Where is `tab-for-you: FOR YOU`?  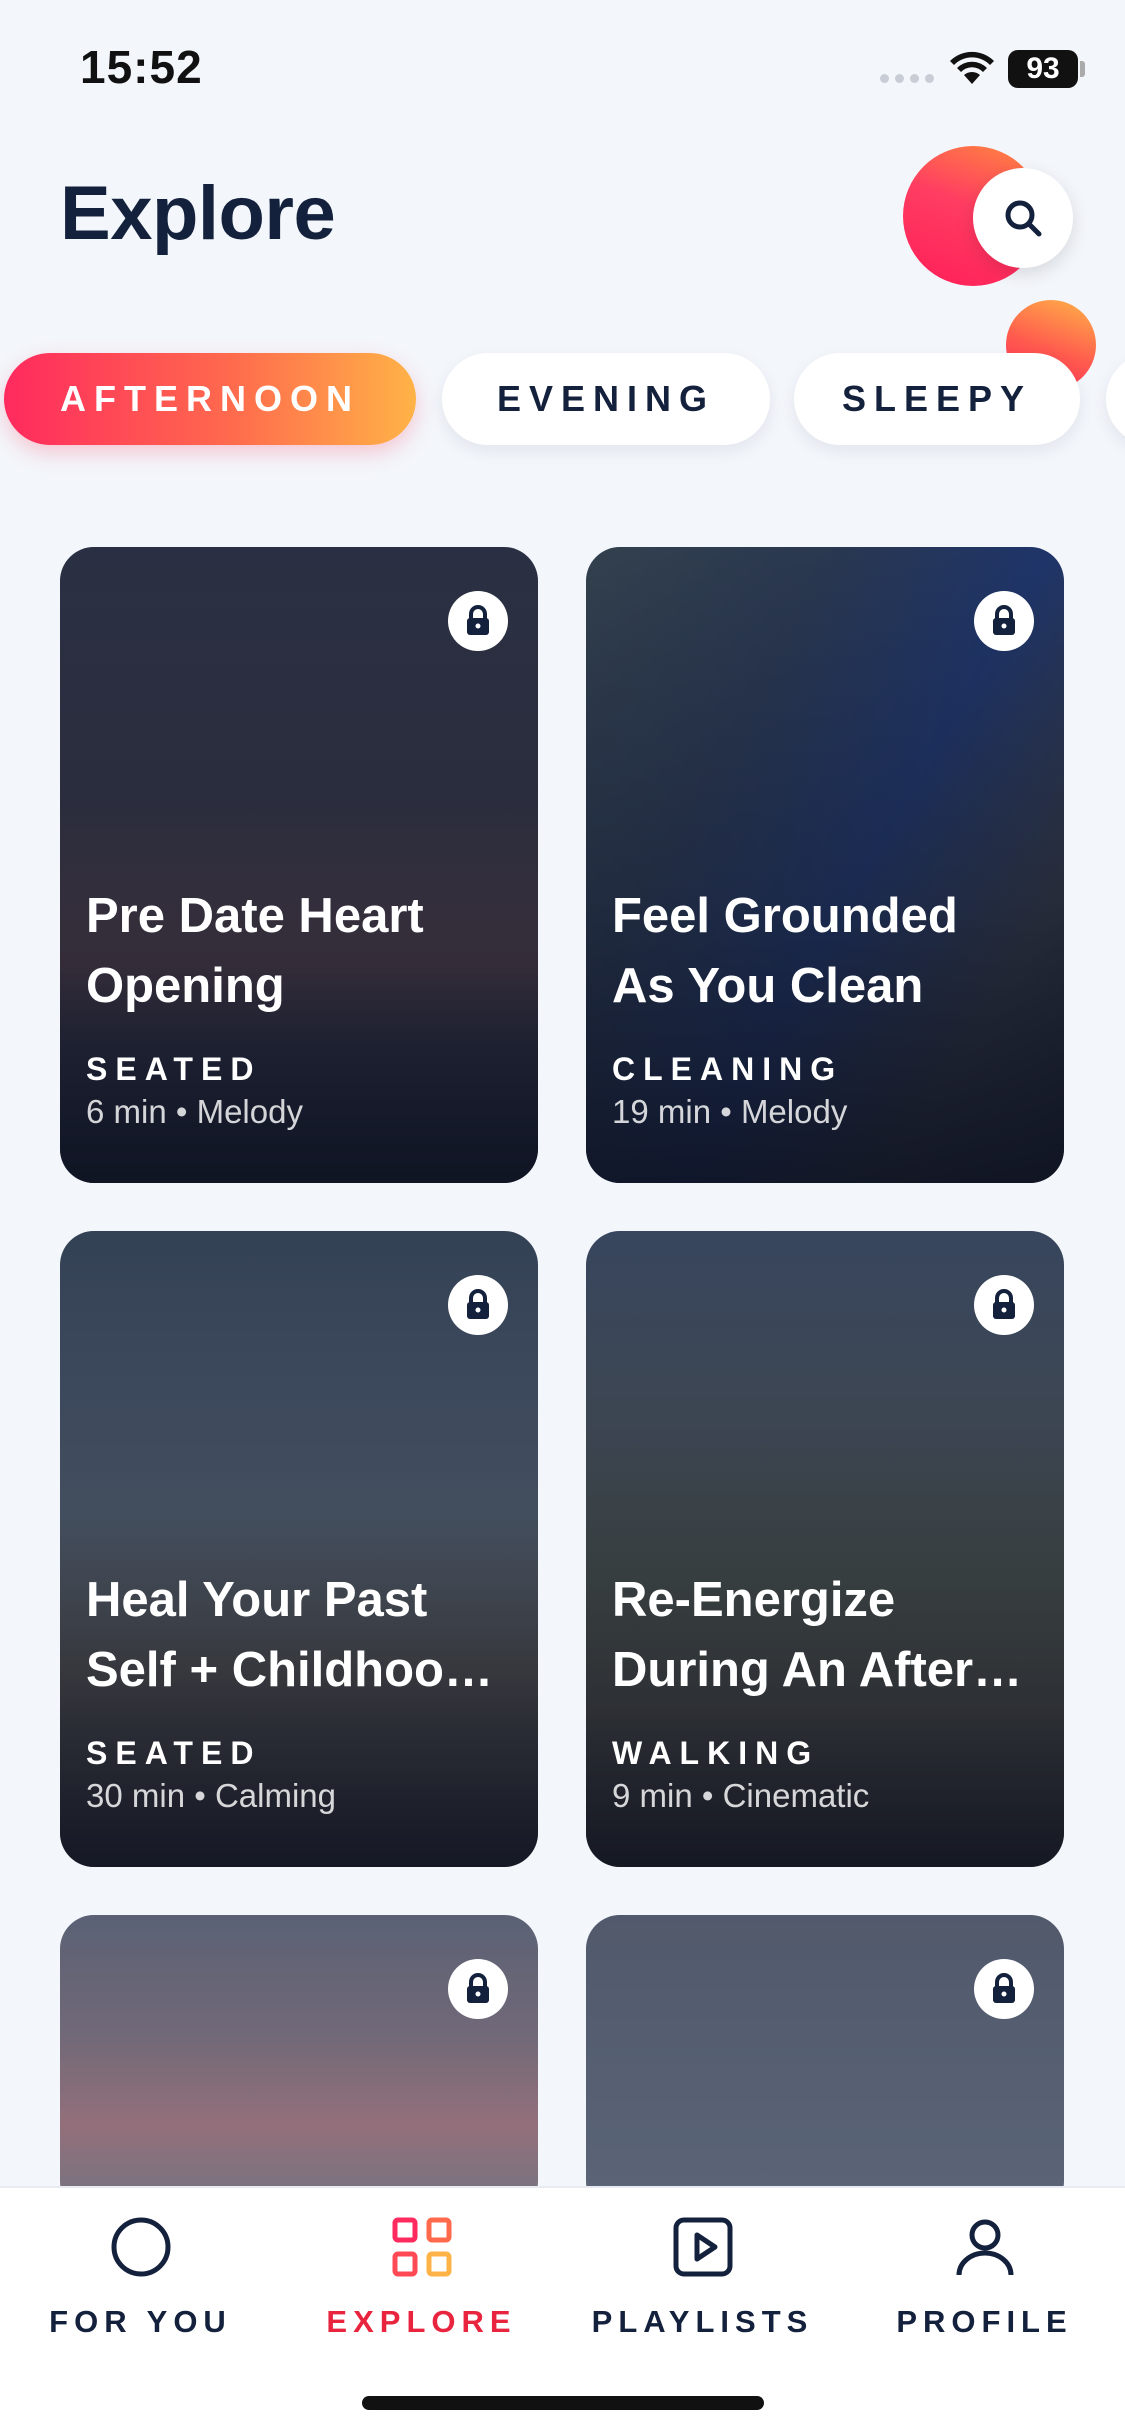
tab-for-you: FOR YOU is located at coordinates (140, 2277).